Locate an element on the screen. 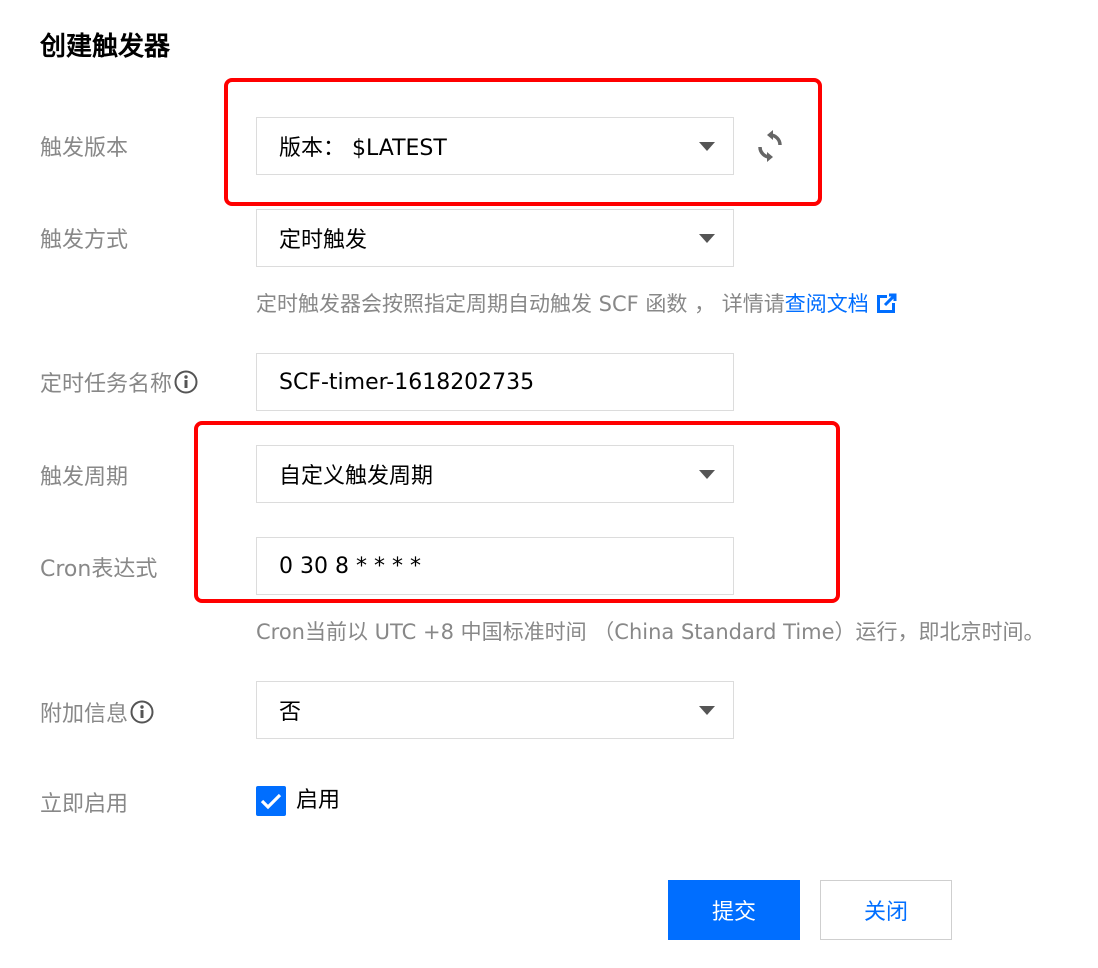  period-select: 自定义触发周期 is located at coordinates (495, 474).